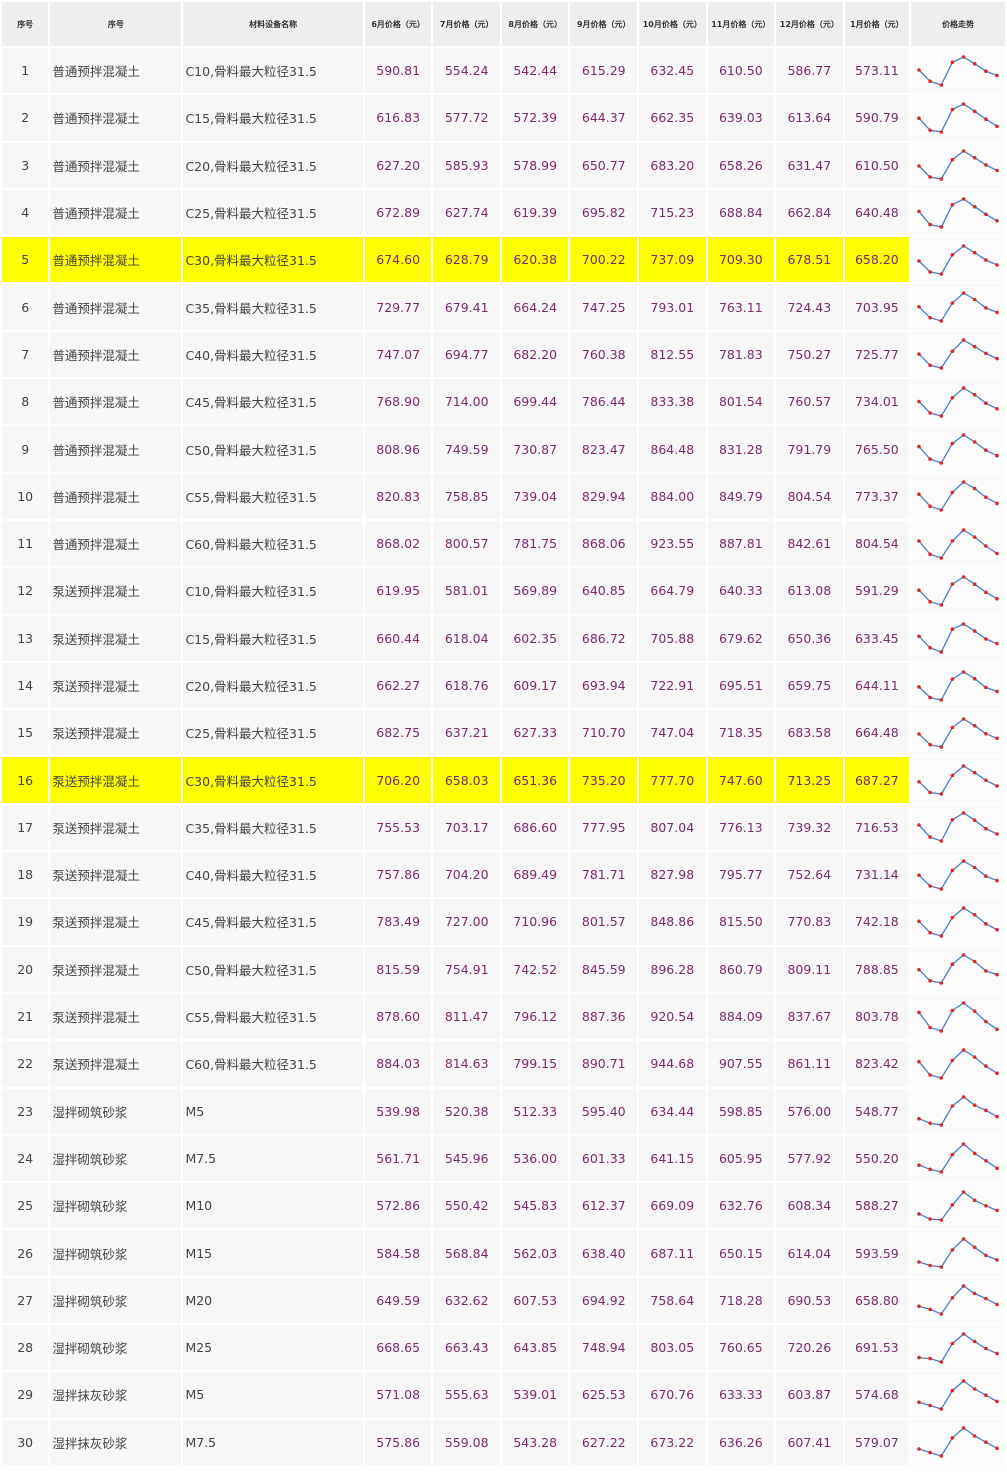 Image resolution: width=1007 pixels, height=1472 pixels. Describe the element at coordinates (25, 969) in the screenshot. I see `row-index: 20` at that location.